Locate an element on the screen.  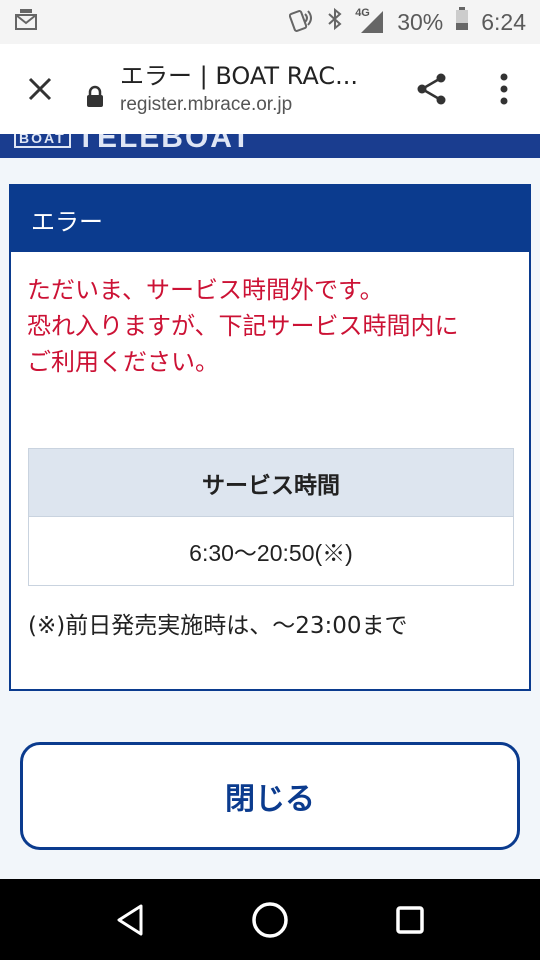
clock-time: 6:24 is located at coordinates (503, 21).